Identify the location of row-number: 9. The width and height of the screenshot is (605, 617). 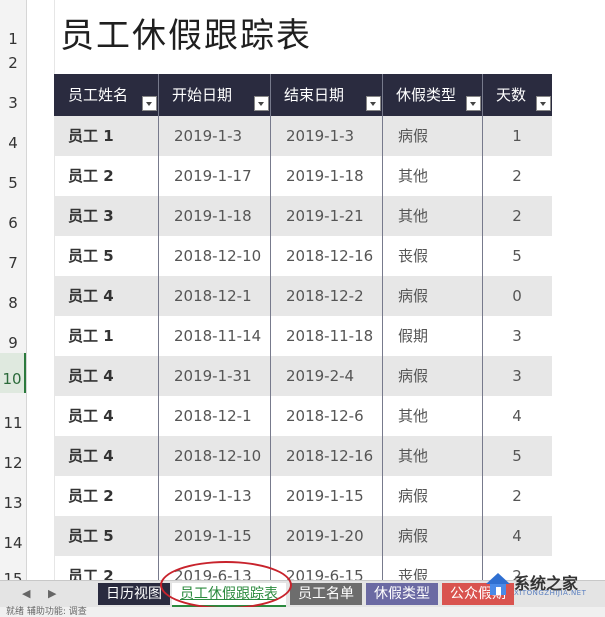
(13, 343).